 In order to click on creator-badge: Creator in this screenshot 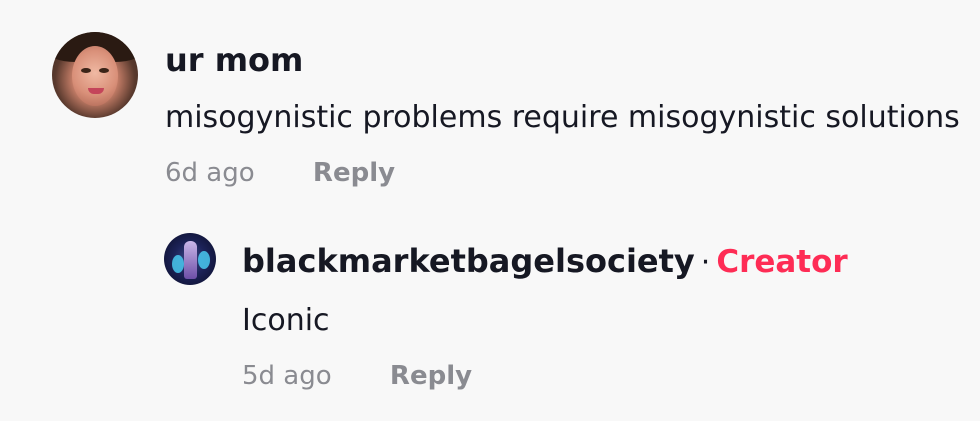, I will do `click(782, 262)`.